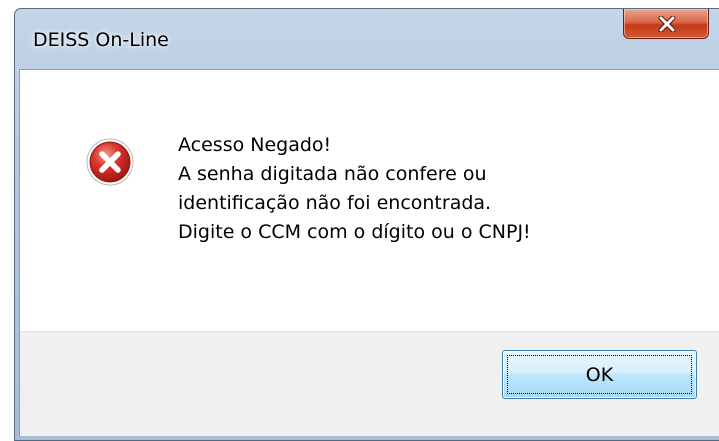  What do you see at coordinates (332, 174) in the screenshot?
I see `message-line-2: A senha digitada não confere ou` at bounding box center [332, 174].